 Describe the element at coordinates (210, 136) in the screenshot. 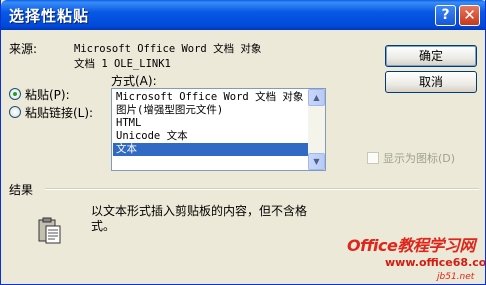

I see `list-item: Unicode 文本` at that location.